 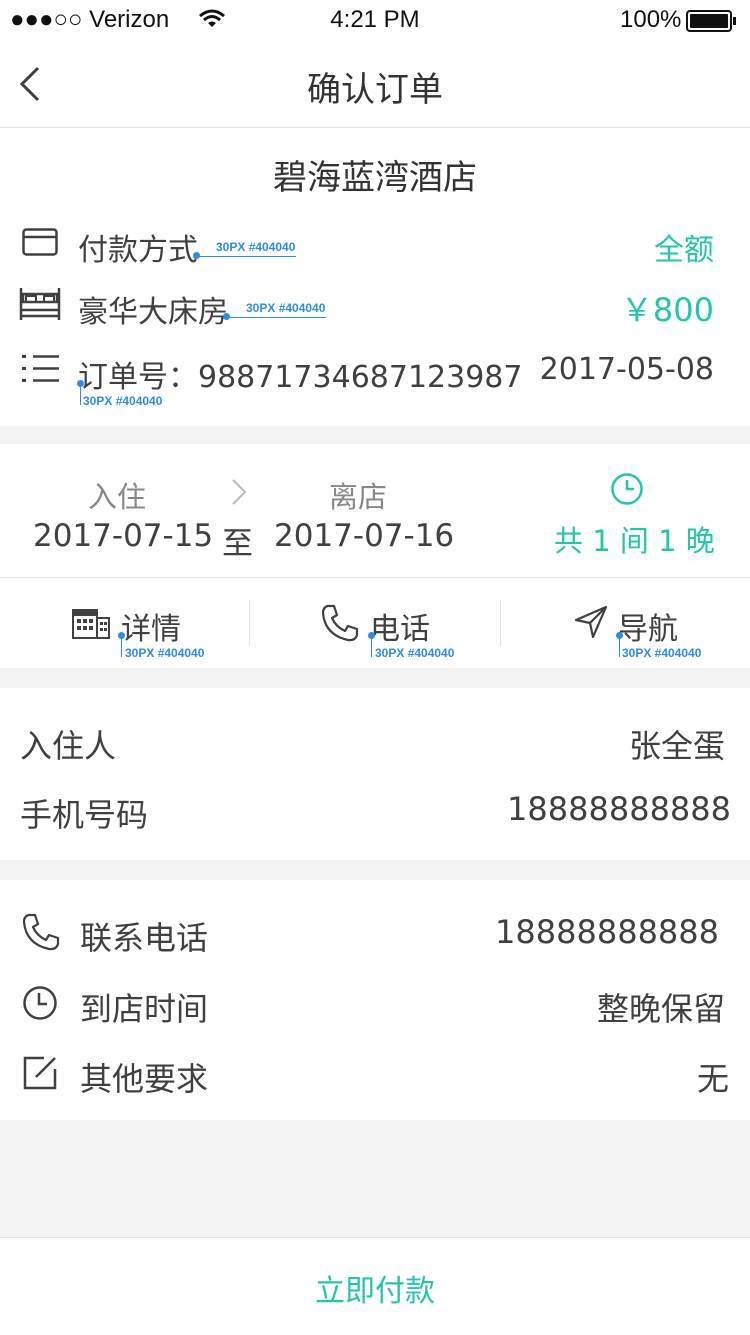 I want to click on battery-icon, so click(x=712, y=21).